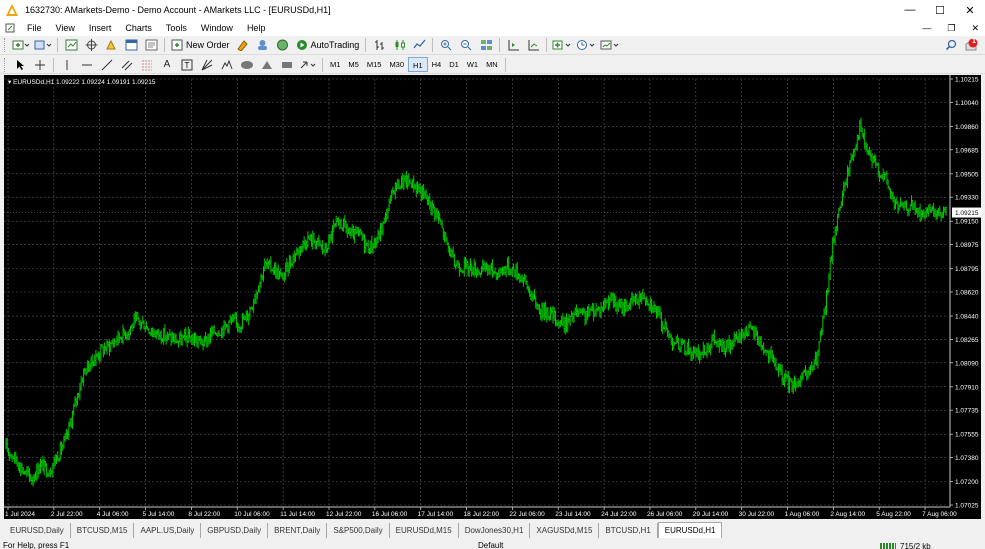  Describe the element at coordinates (151, 45) in the screenshot. I see `strategy-tester-icon` at that location.